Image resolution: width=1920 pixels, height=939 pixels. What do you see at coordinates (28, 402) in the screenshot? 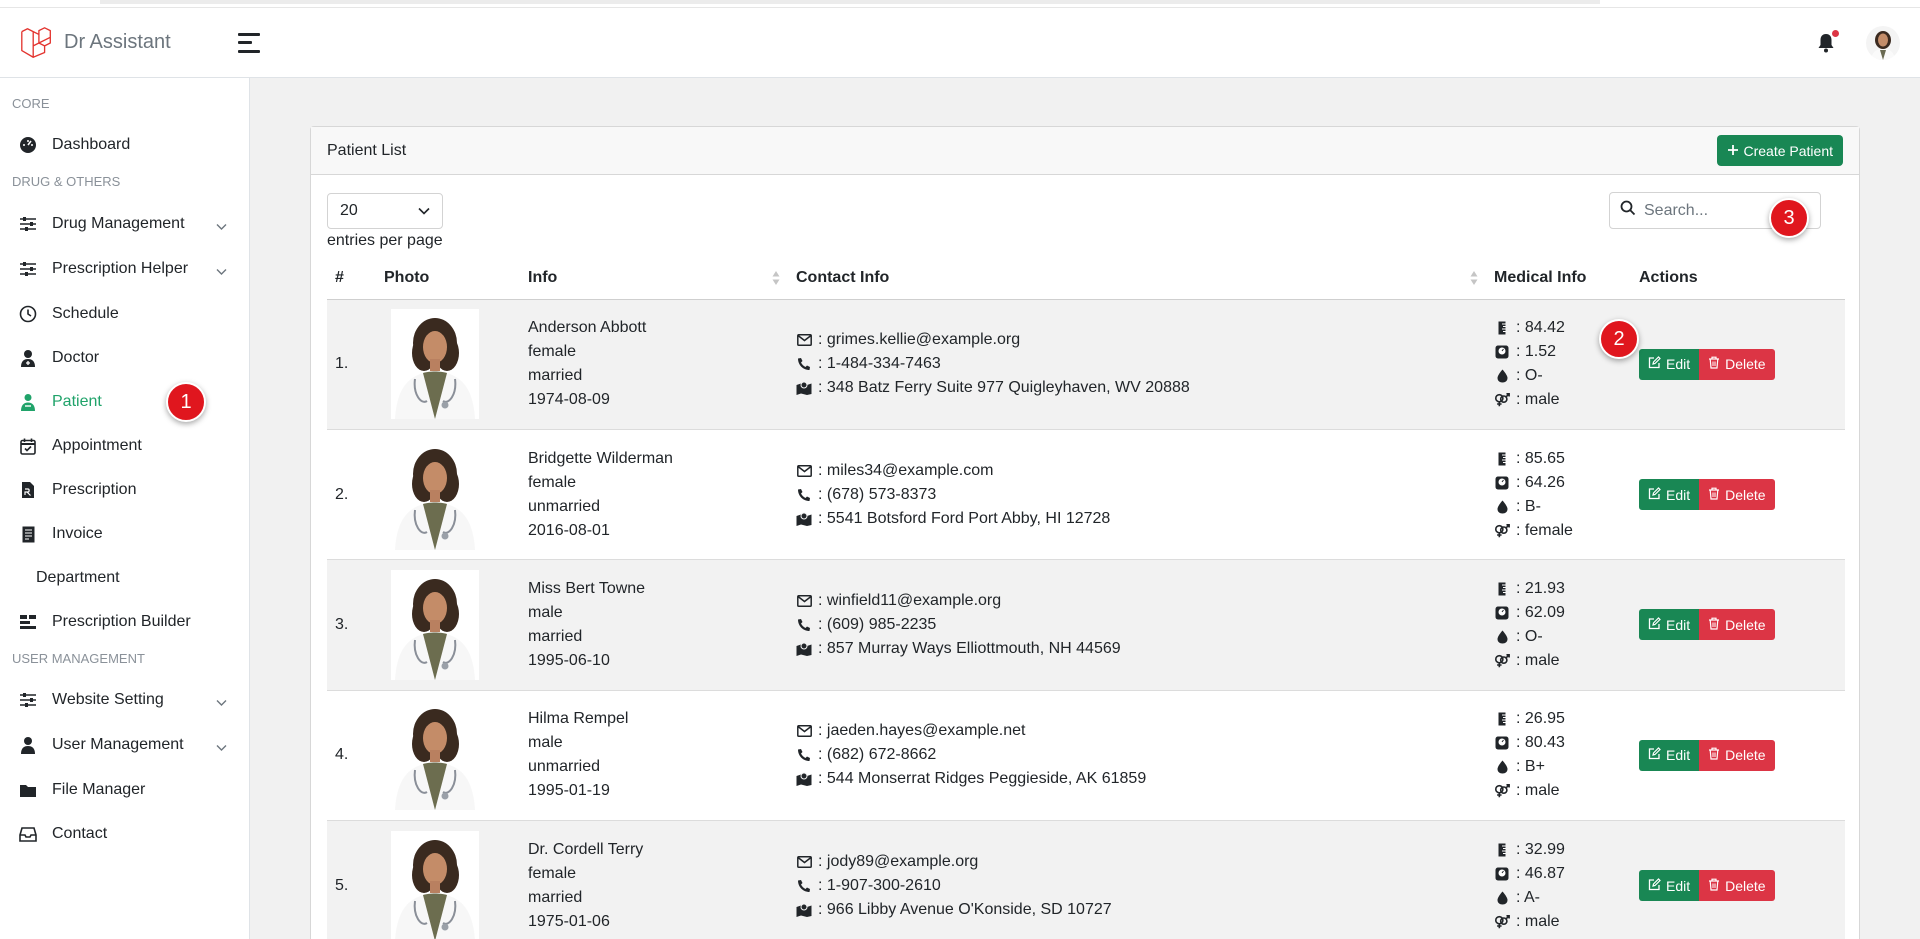
I see `patient-icon` at bounding box center [28, 402].